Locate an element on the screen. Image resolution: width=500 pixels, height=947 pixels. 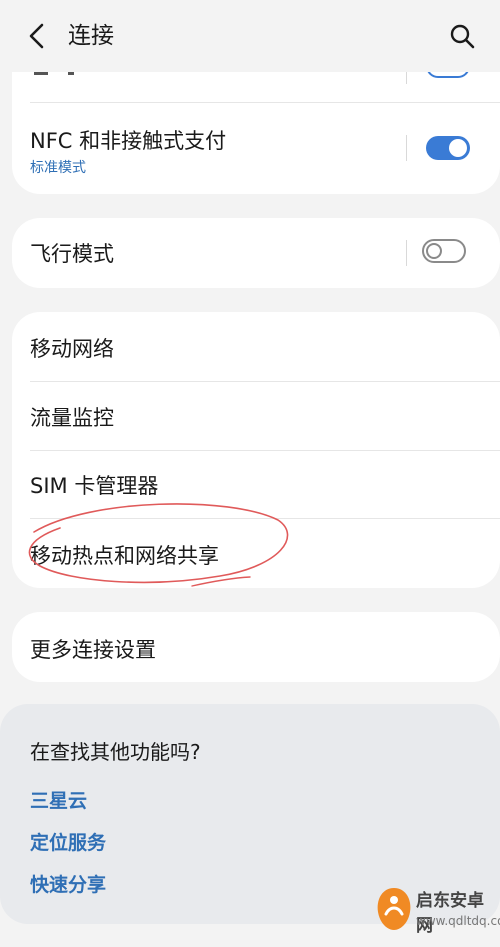
suggestion-link-samsung-cloud: 三星云 is located at coordinates (58, 799).